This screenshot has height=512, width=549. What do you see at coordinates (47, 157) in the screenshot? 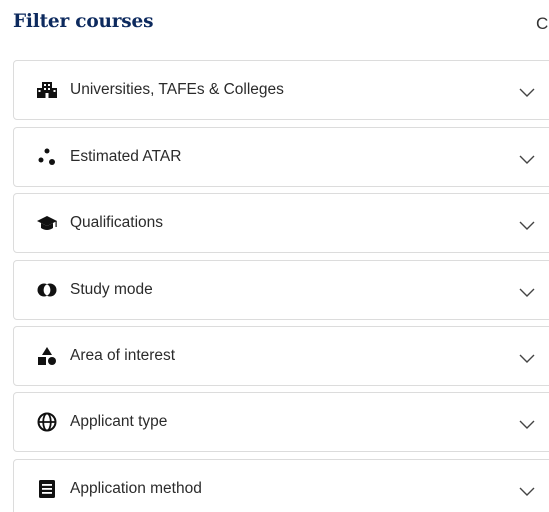
I see `dots-icon` at bounding box center [47, 157].